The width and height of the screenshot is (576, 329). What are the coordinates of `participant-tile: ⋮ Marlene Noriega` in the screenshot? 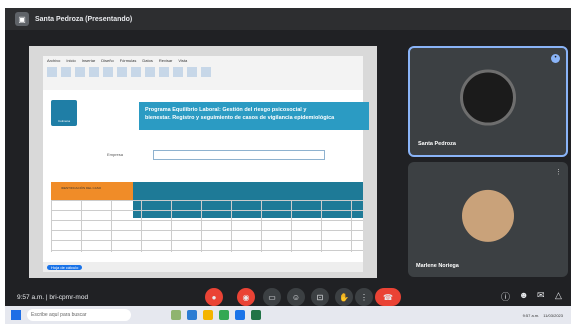 It's located at (488, 219).